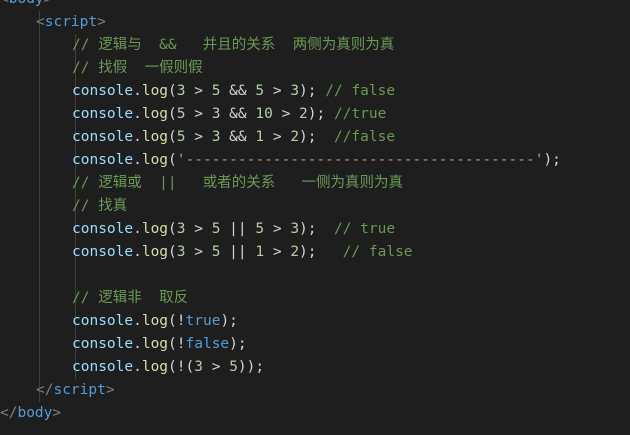  I want to click on code-line: console.log(5 > 3 && 1 > 2); //false, so click(233, 137).